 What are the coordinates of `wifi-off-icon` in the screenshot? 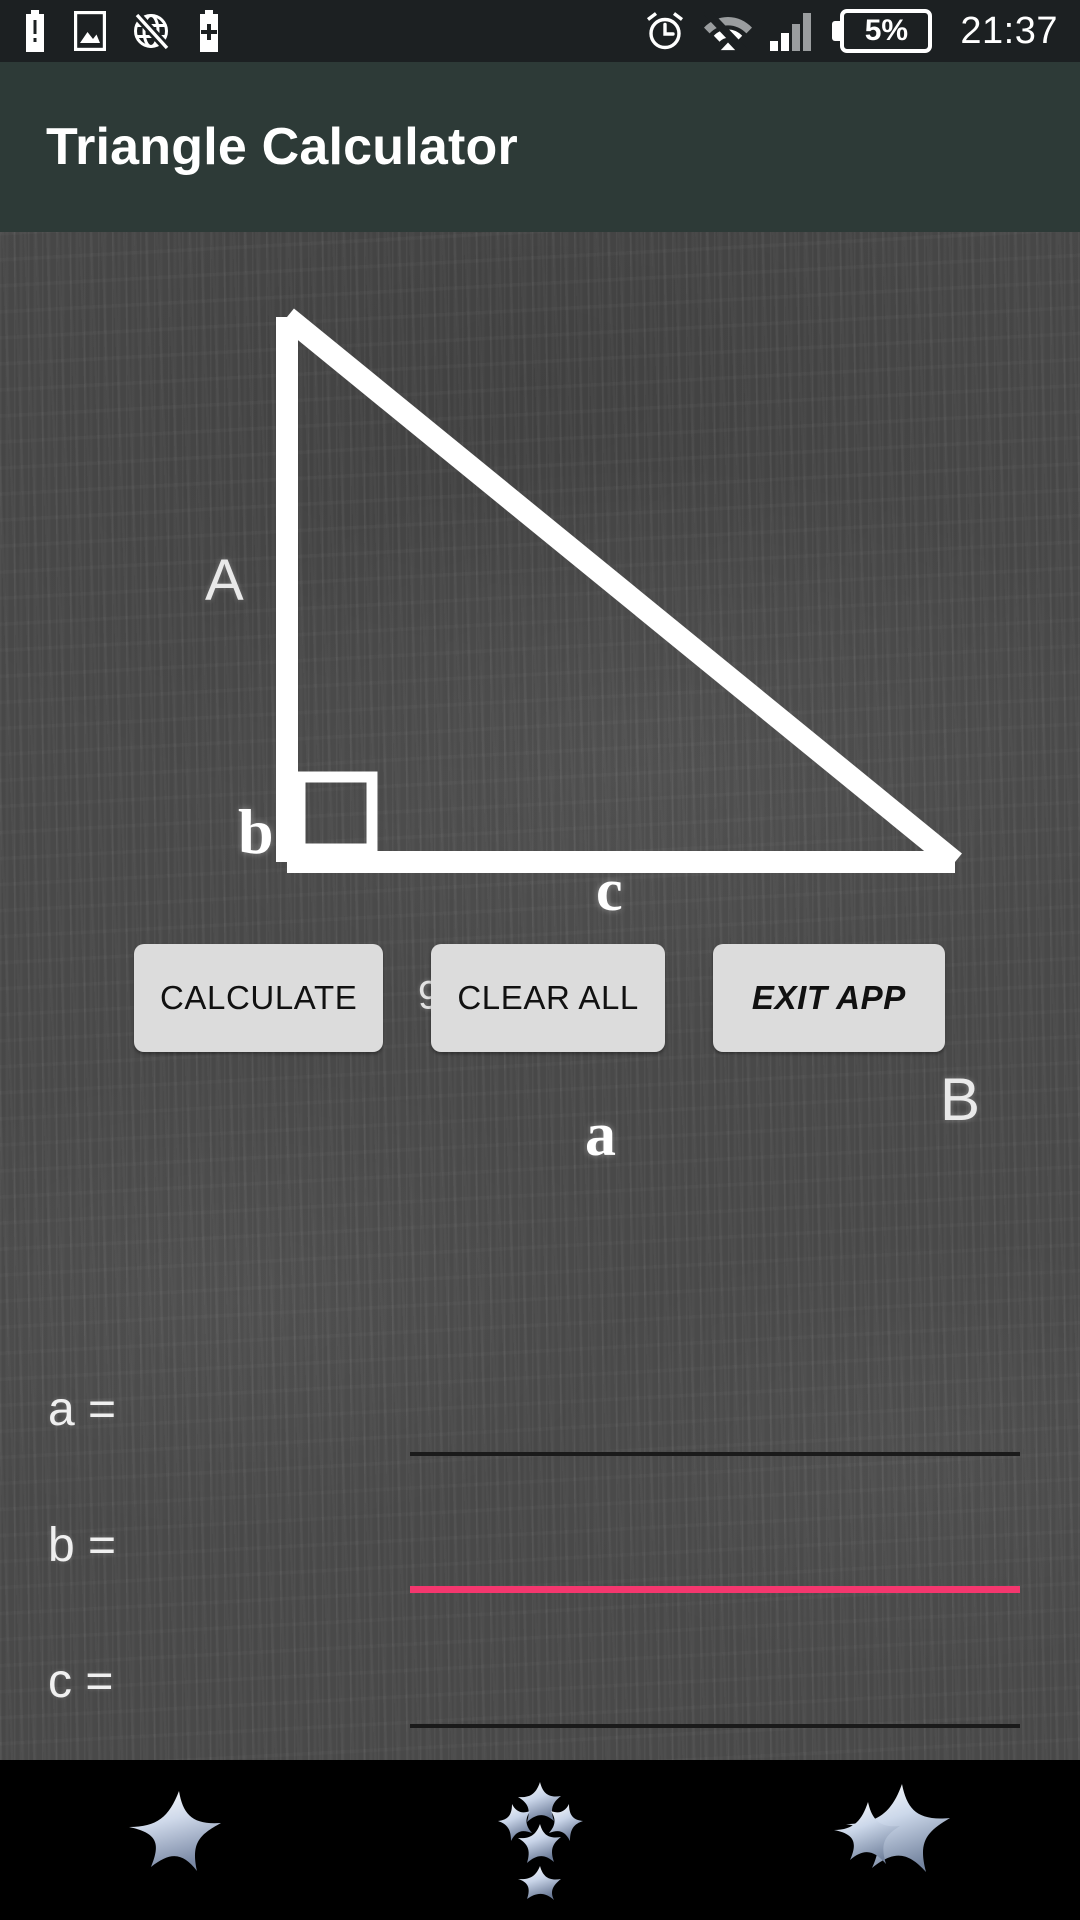 It's located at (728, 31).